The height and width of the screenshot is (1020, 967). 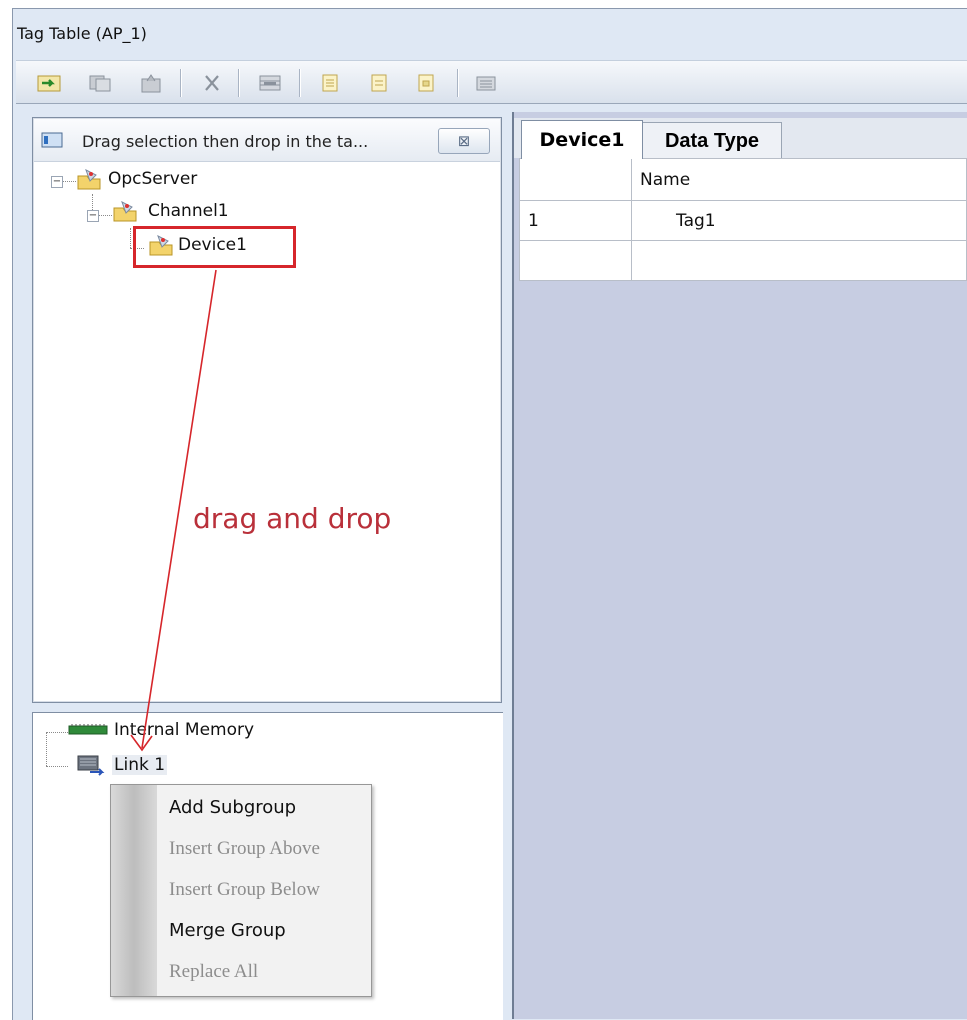 What do you see at coordinates (151, 83) in the screenshot?
I see `paste-icon` at bounding box center [151, 83].